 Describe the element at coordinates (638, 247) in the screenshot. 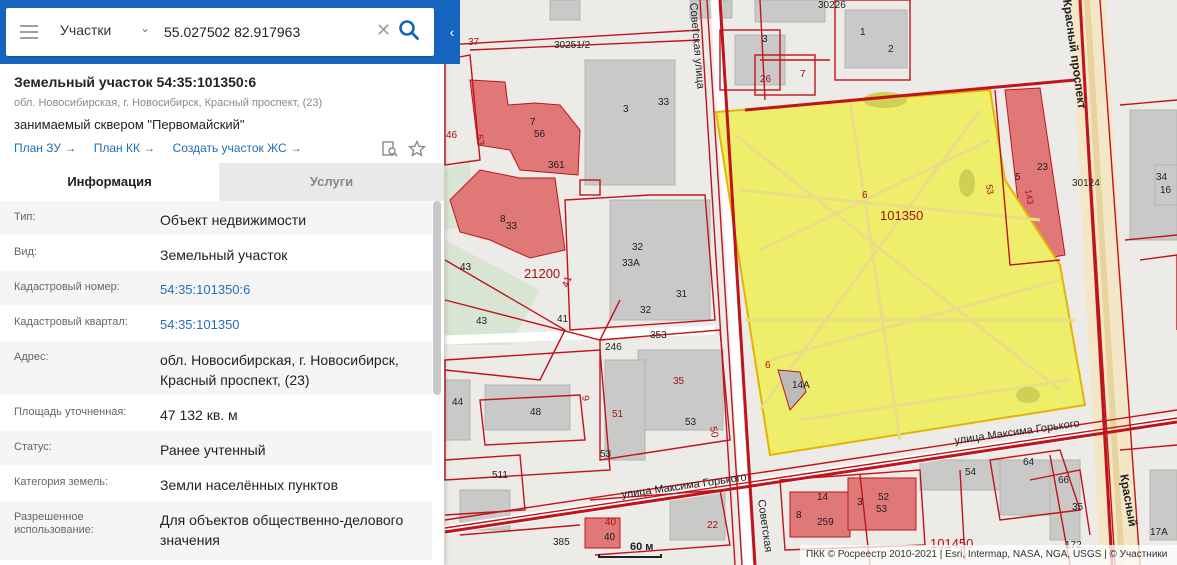

I see `svg-text: 32` at that location.